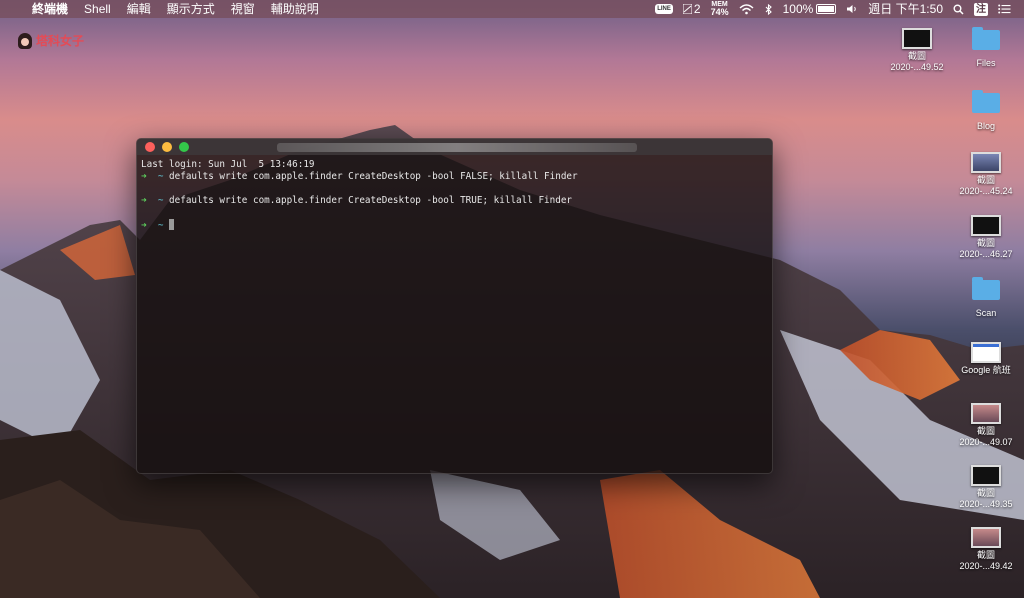 This screenshot has height=598, width=1024. Describe the element at coordinates (986, 254) in the screenshot. I see `desktop-icon-sublabel: 2020-...46.27` at that location.